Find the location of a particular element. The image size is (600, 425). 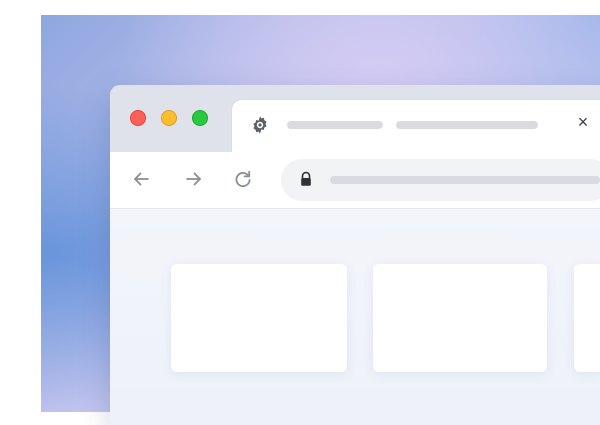

minimize-window-button is located at coordinates (169, 118).